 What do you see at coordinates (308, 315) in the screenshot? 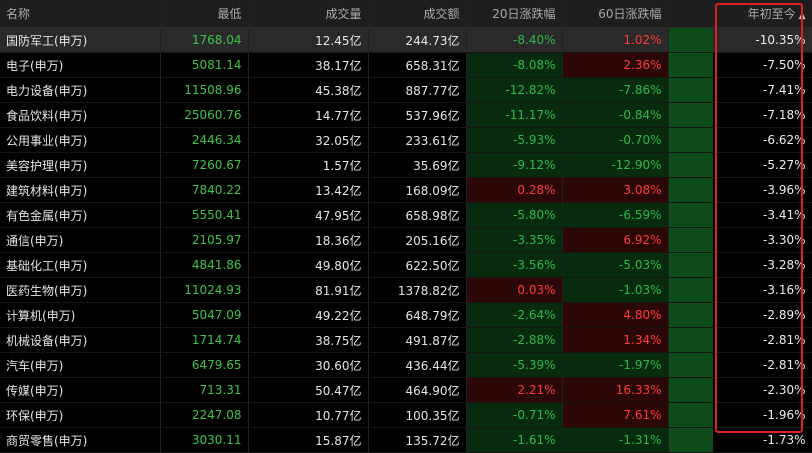
I see `row-volume: 49.22亿` at bounding box center [308, 315].